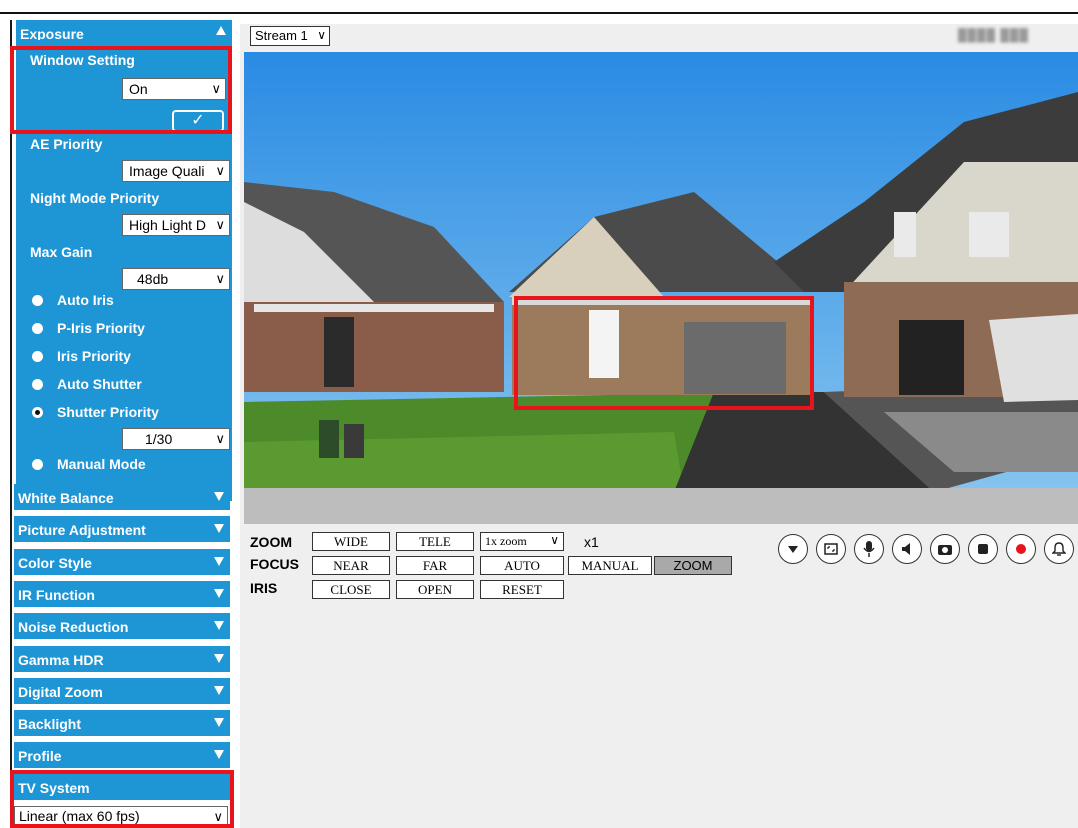  Describe the element at coordinates (101, 328) in the screenshot. I see `radio-p-iris-priority-label: P-Iris Priority` at that location.